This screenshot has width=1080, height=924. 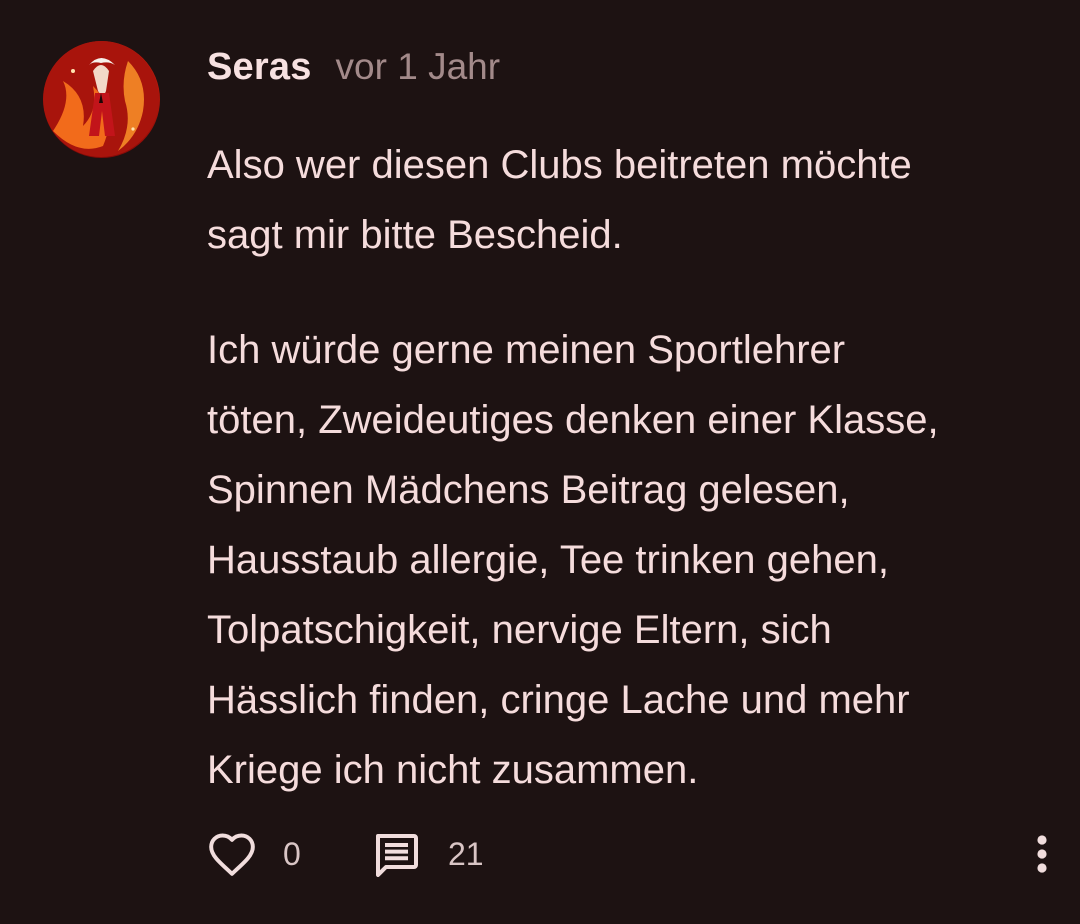 I want to click on avatar, so click(x=101, y=99).